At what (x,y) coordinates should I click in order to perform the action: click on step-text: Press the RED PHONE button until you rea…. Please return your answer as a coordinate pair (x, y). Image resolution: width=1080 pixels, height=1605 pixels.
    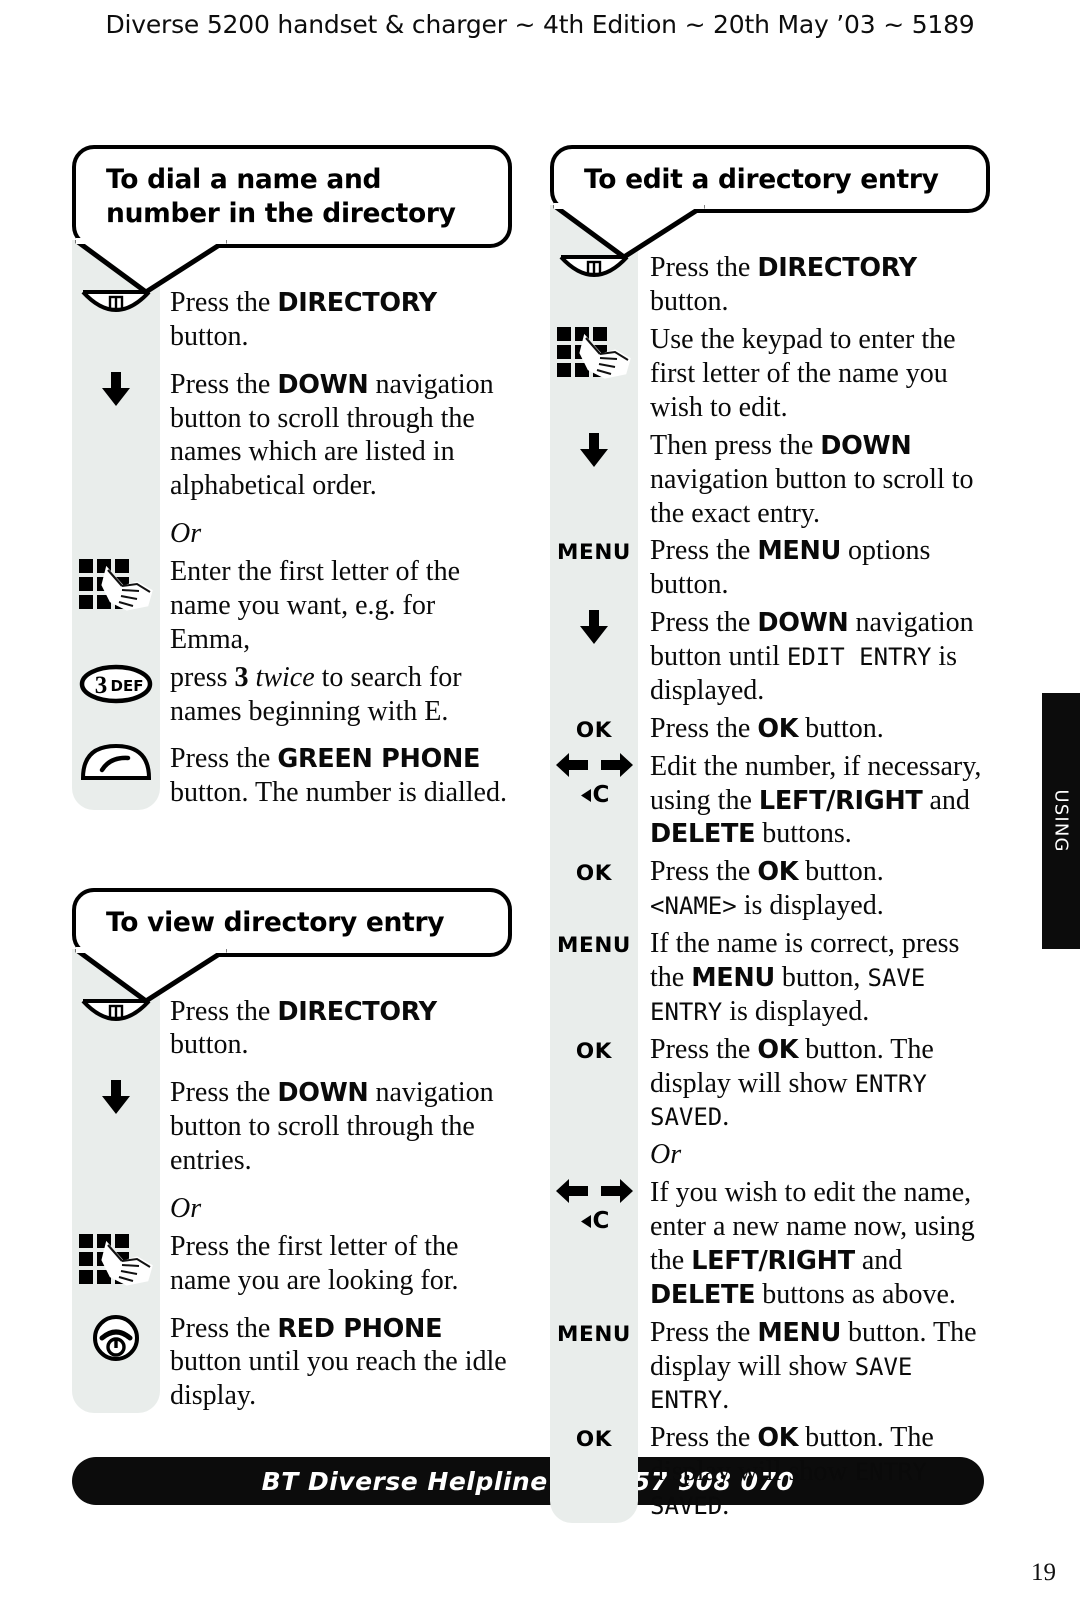
    Looking at the image, I should click on (338, 1362).